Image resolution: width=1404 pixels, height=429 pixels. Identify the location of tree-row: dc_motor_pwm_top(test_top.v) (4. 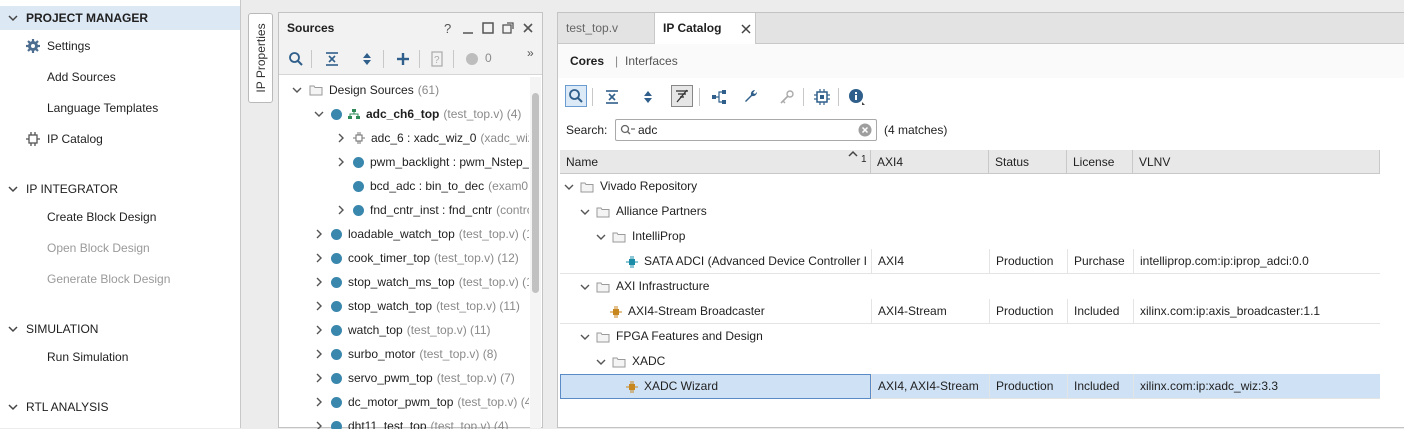
(421, 402).